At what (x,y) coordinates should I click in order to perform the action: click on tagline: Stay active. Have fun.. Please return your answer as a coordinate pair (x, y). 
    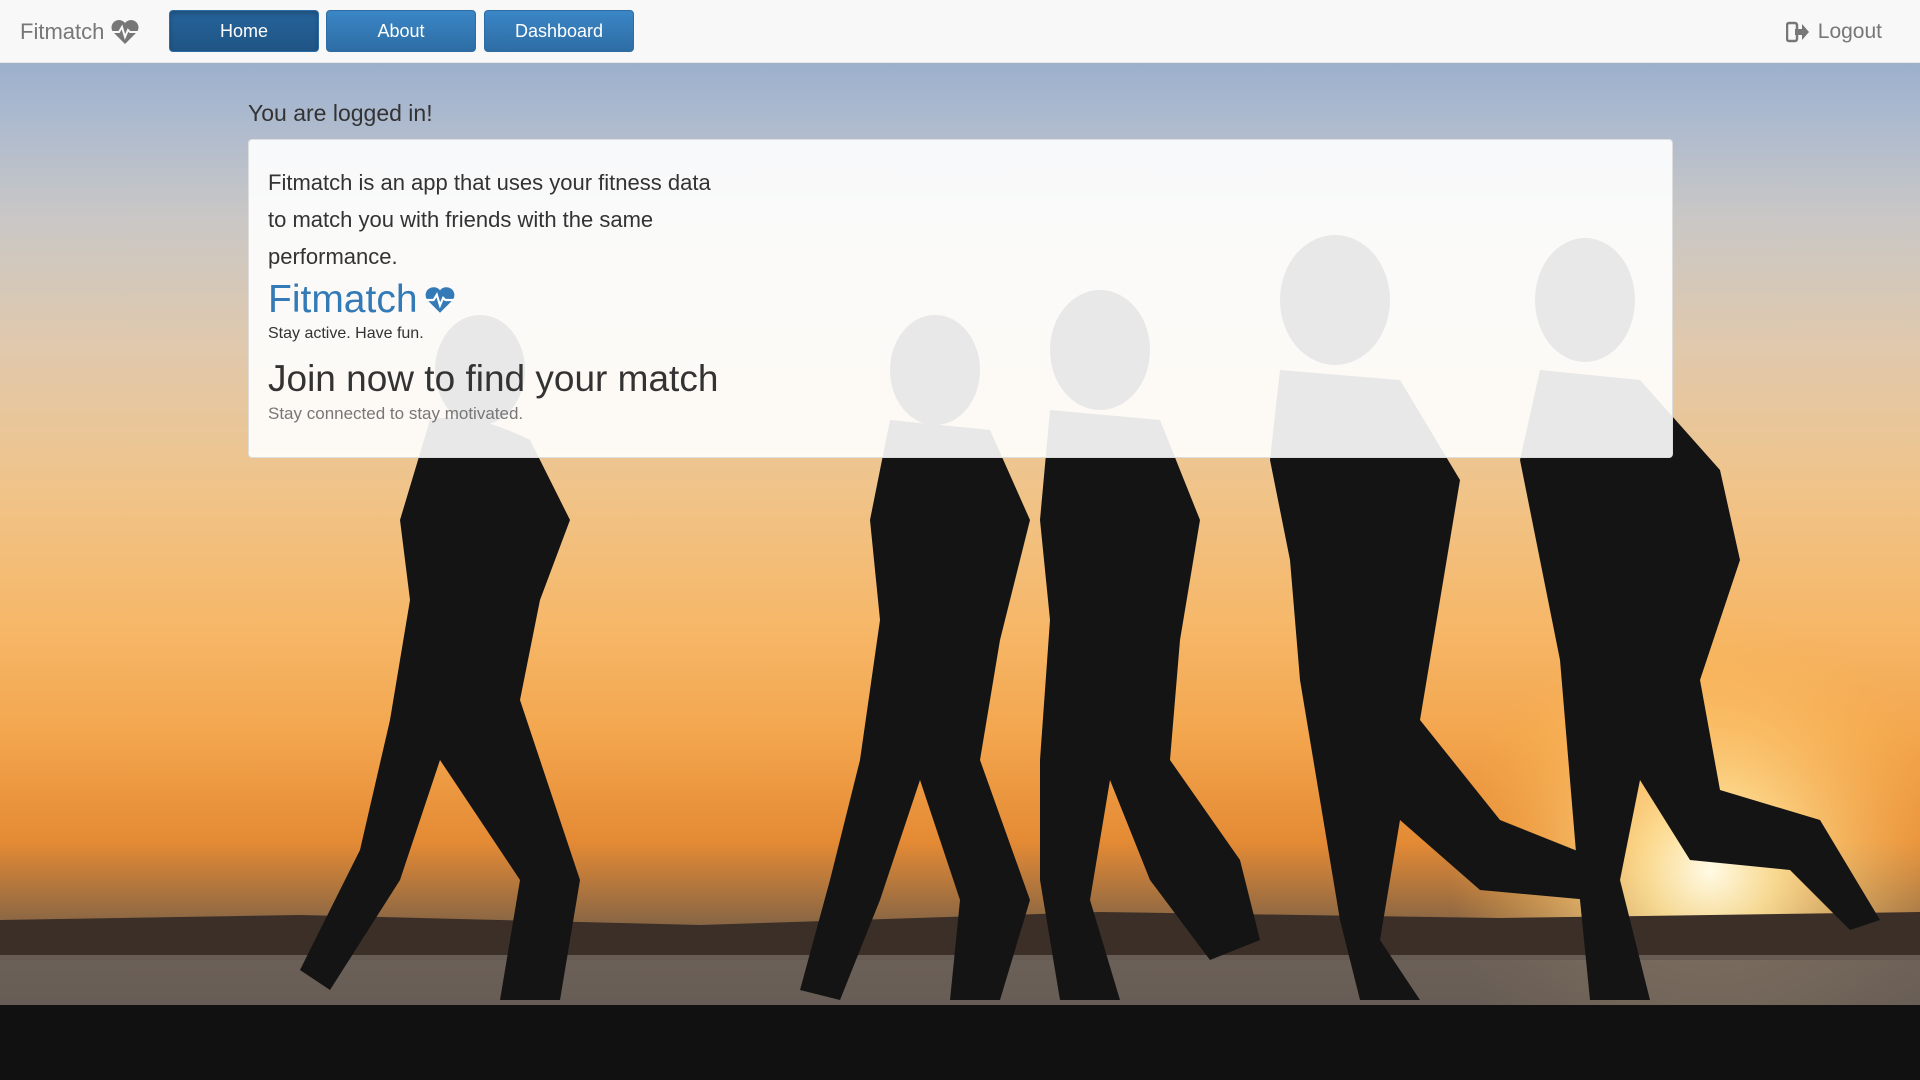
    Looking at the image, I should click on (346, 333).